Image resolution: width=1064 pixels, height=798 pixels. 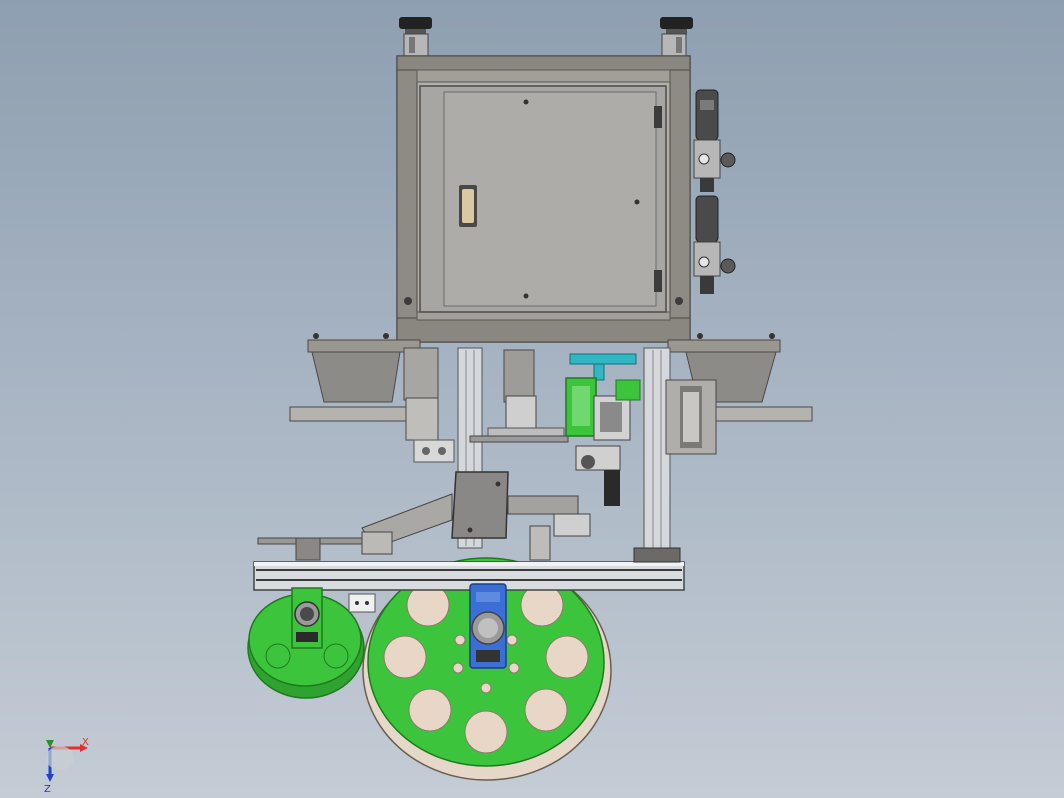 I want to click on green-gripper-assembly, so click(x=603, y=409).